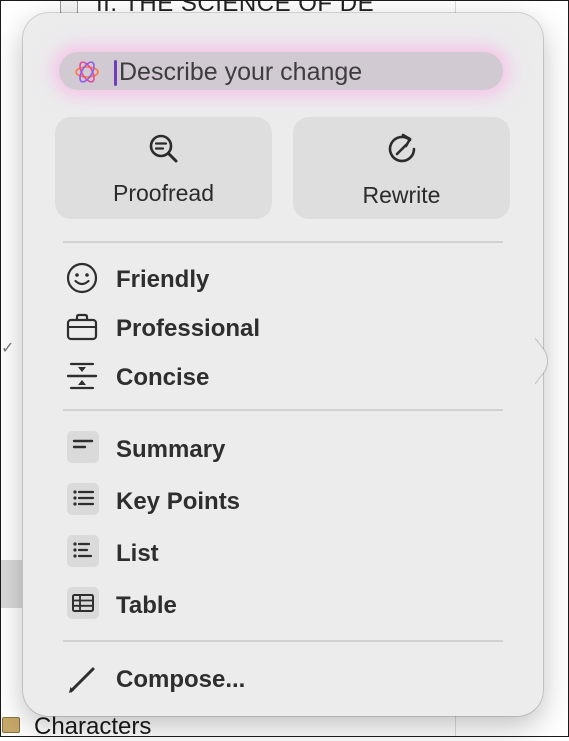  I want to click on friendly-label: Friendly, so click(163, 279).